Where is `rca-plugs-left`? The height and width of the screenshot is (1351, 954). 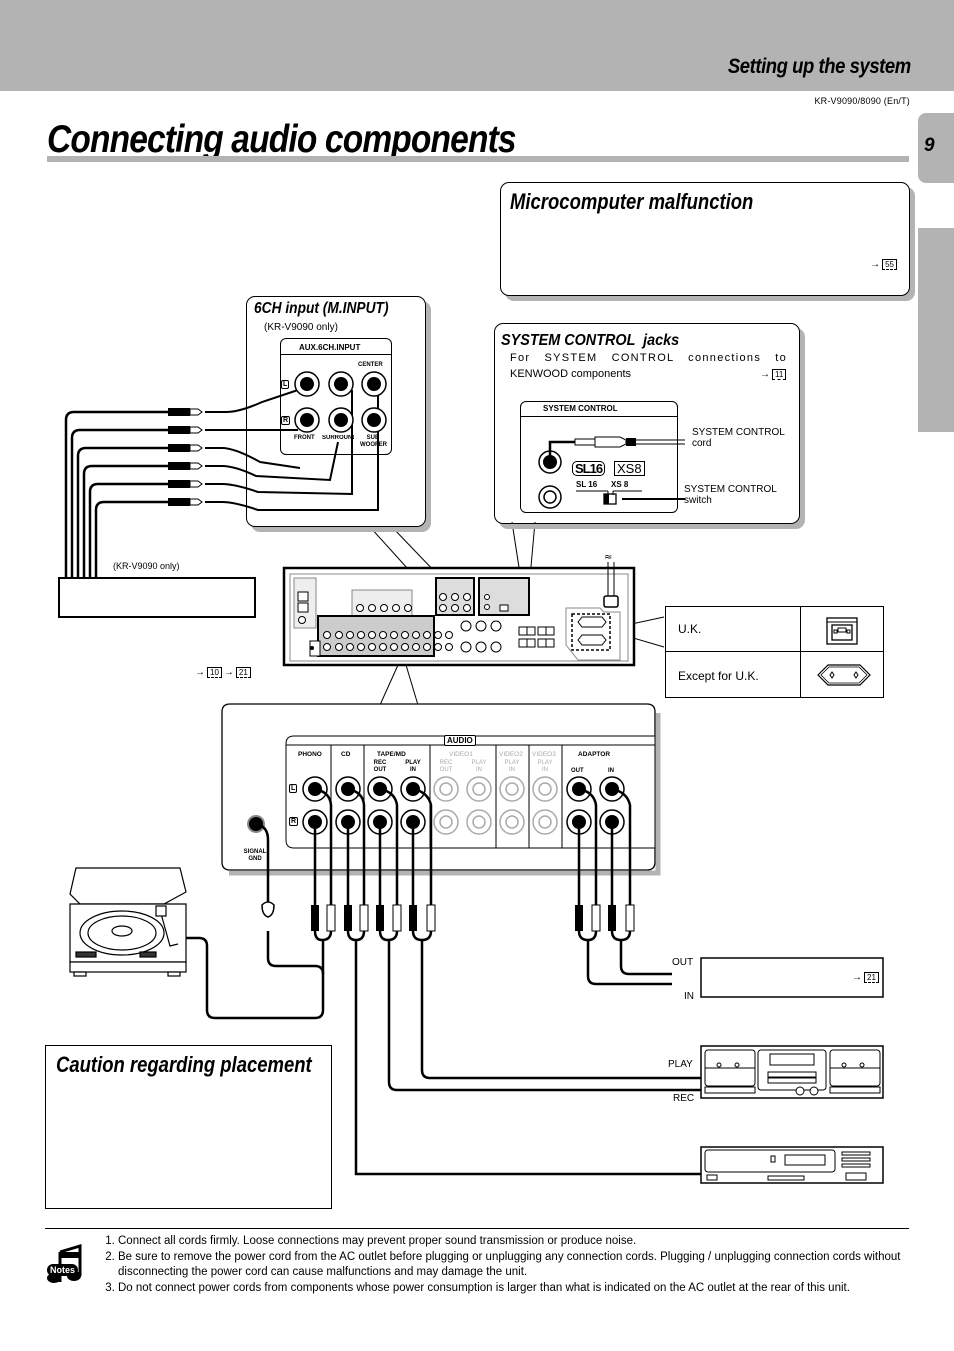 rca-plugs-left is located at coordinates (185, 457).